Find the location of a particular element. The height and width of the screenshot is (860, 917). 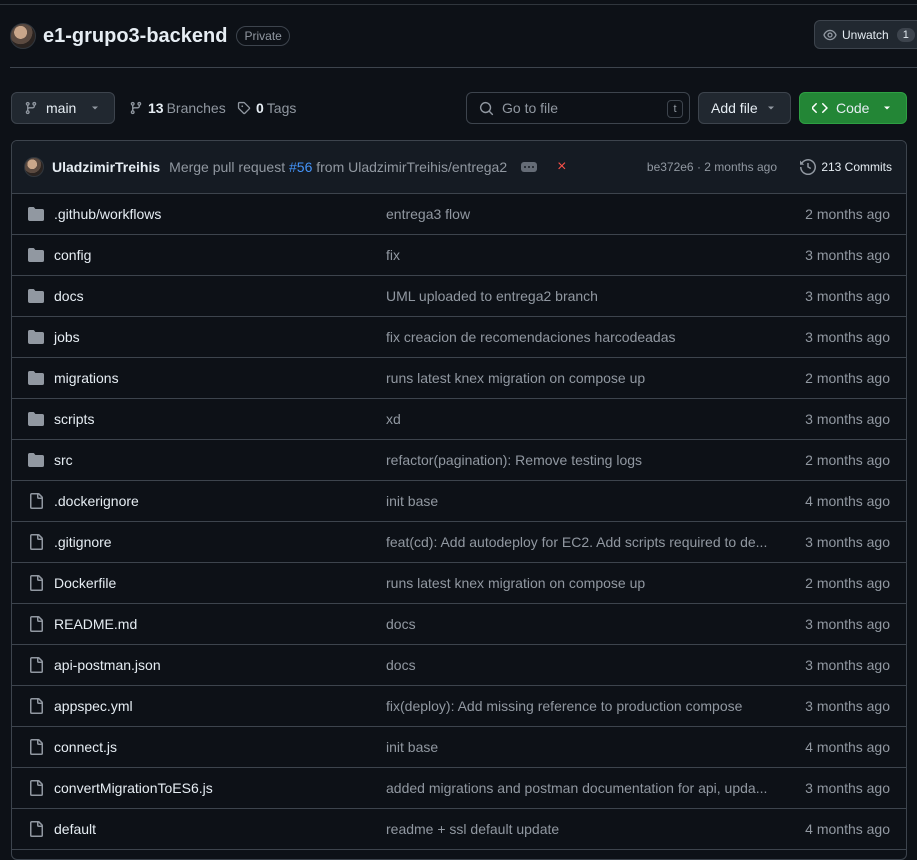

commits-count: 213 Commits is located at coordinates (856, 167).